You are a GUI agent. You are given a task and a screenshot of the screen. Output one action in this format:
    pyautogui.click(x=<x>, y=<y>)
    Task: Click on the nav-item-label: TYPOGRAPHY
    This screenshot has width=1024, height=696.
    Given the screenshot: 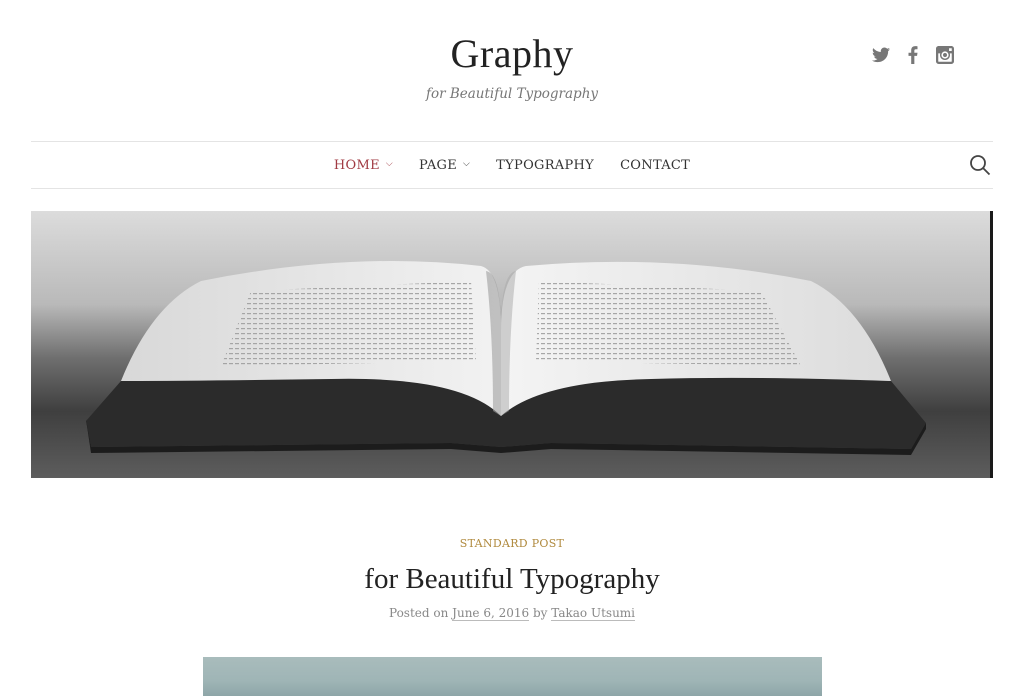 What is the action you would take?
    pyautogui.click(x=545, y=165)
    